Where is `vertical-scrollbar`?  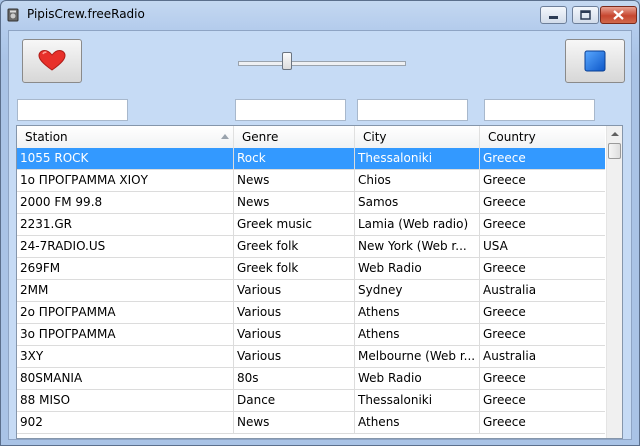 vertical-scrollbar is located at coordinates (614, 282).